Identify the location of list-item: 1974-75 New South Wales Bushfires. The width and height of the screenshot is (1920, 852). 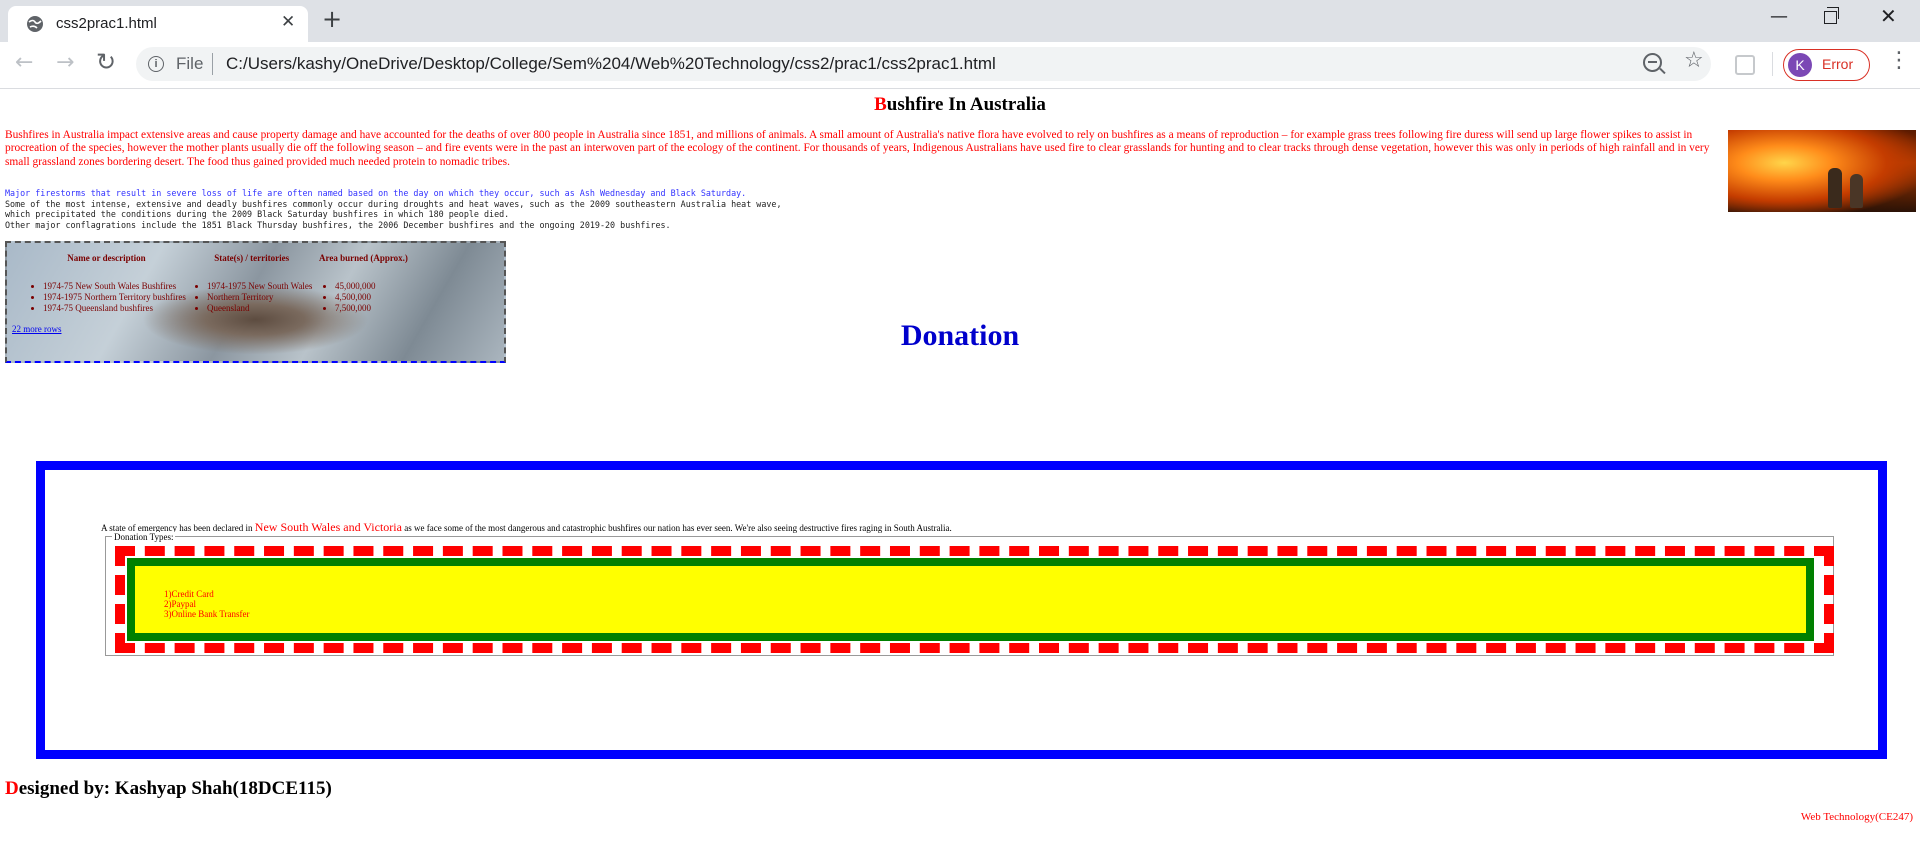
(114, 286).